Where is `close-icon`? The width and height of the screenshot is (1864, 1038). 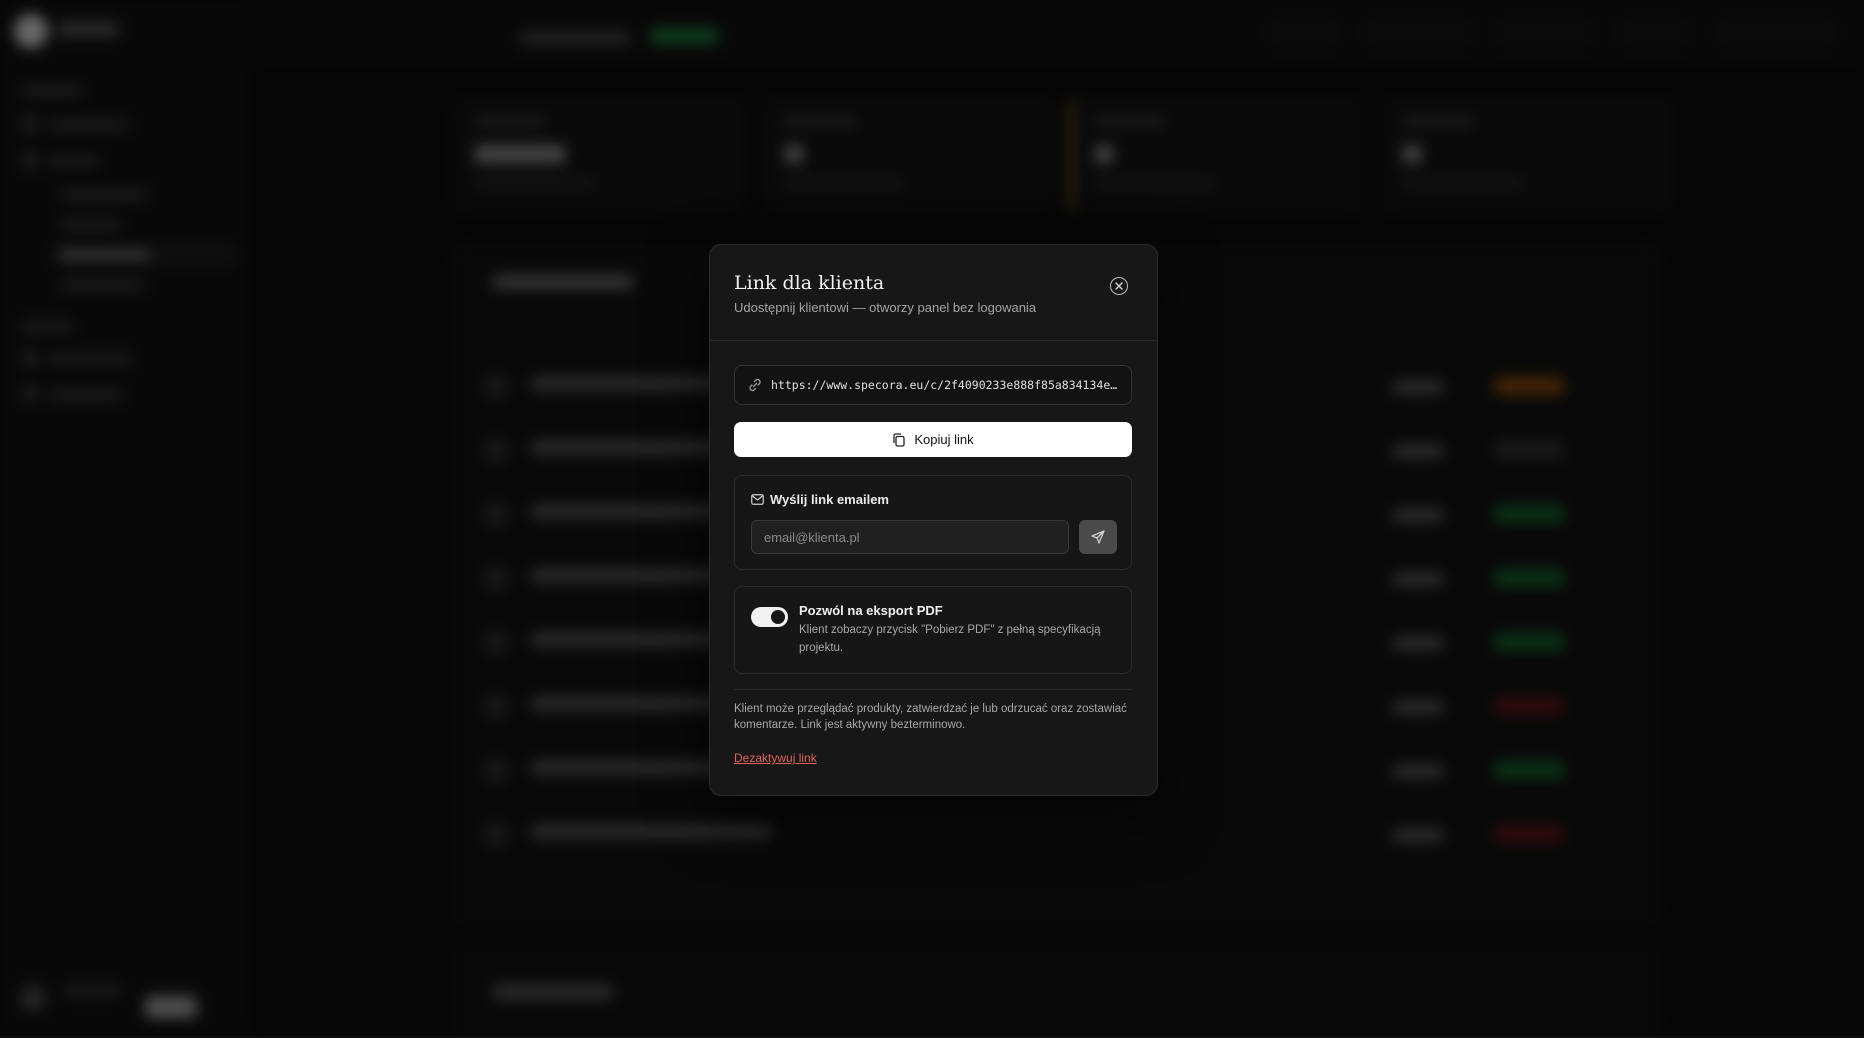 close-icon is located at coordinates (1119, 286).